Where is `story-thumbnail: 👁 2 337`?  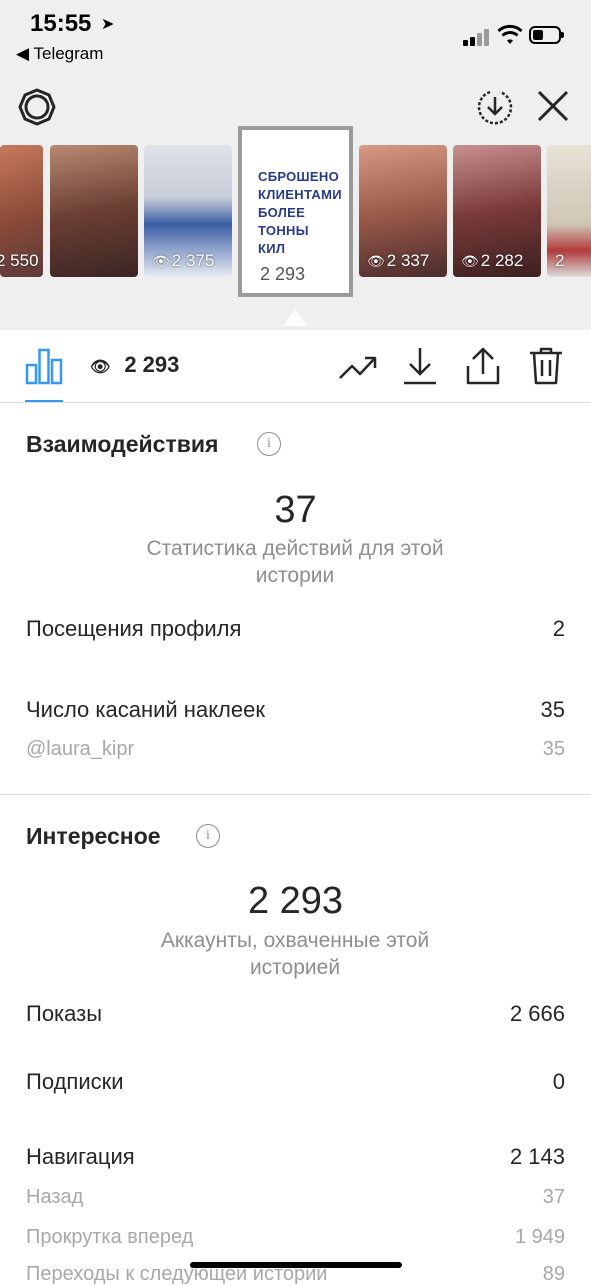 story-thumbnail: 👁 2 337 is located at coordinates (403, 211).